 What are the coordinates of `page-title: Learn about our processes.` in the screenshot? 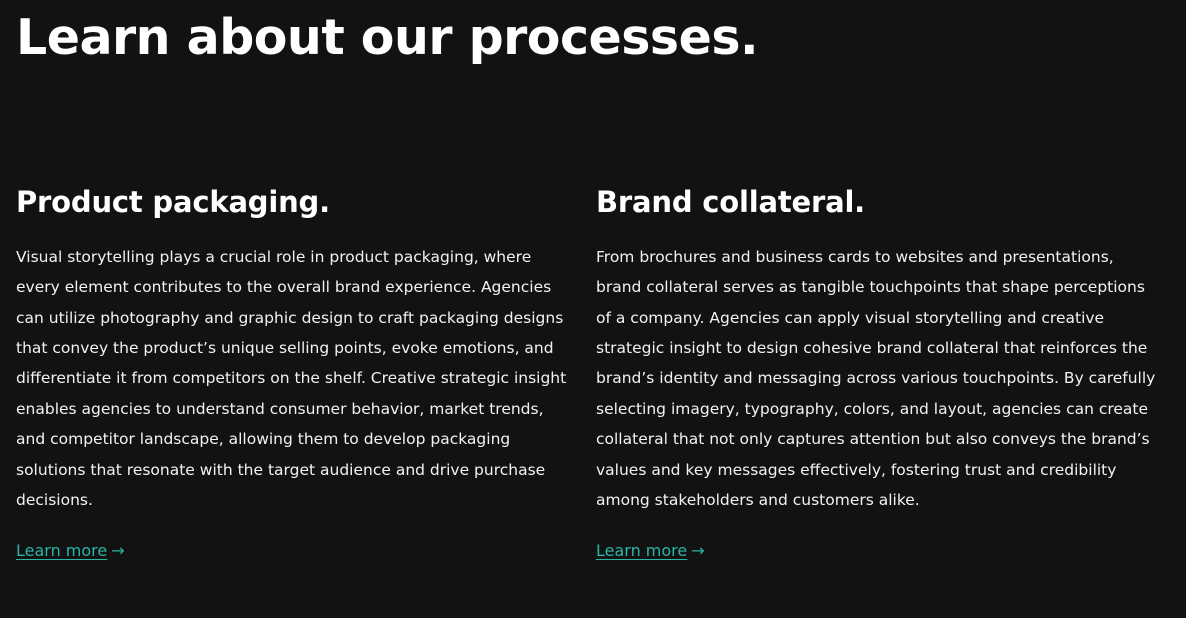 It's located at (387, 37).